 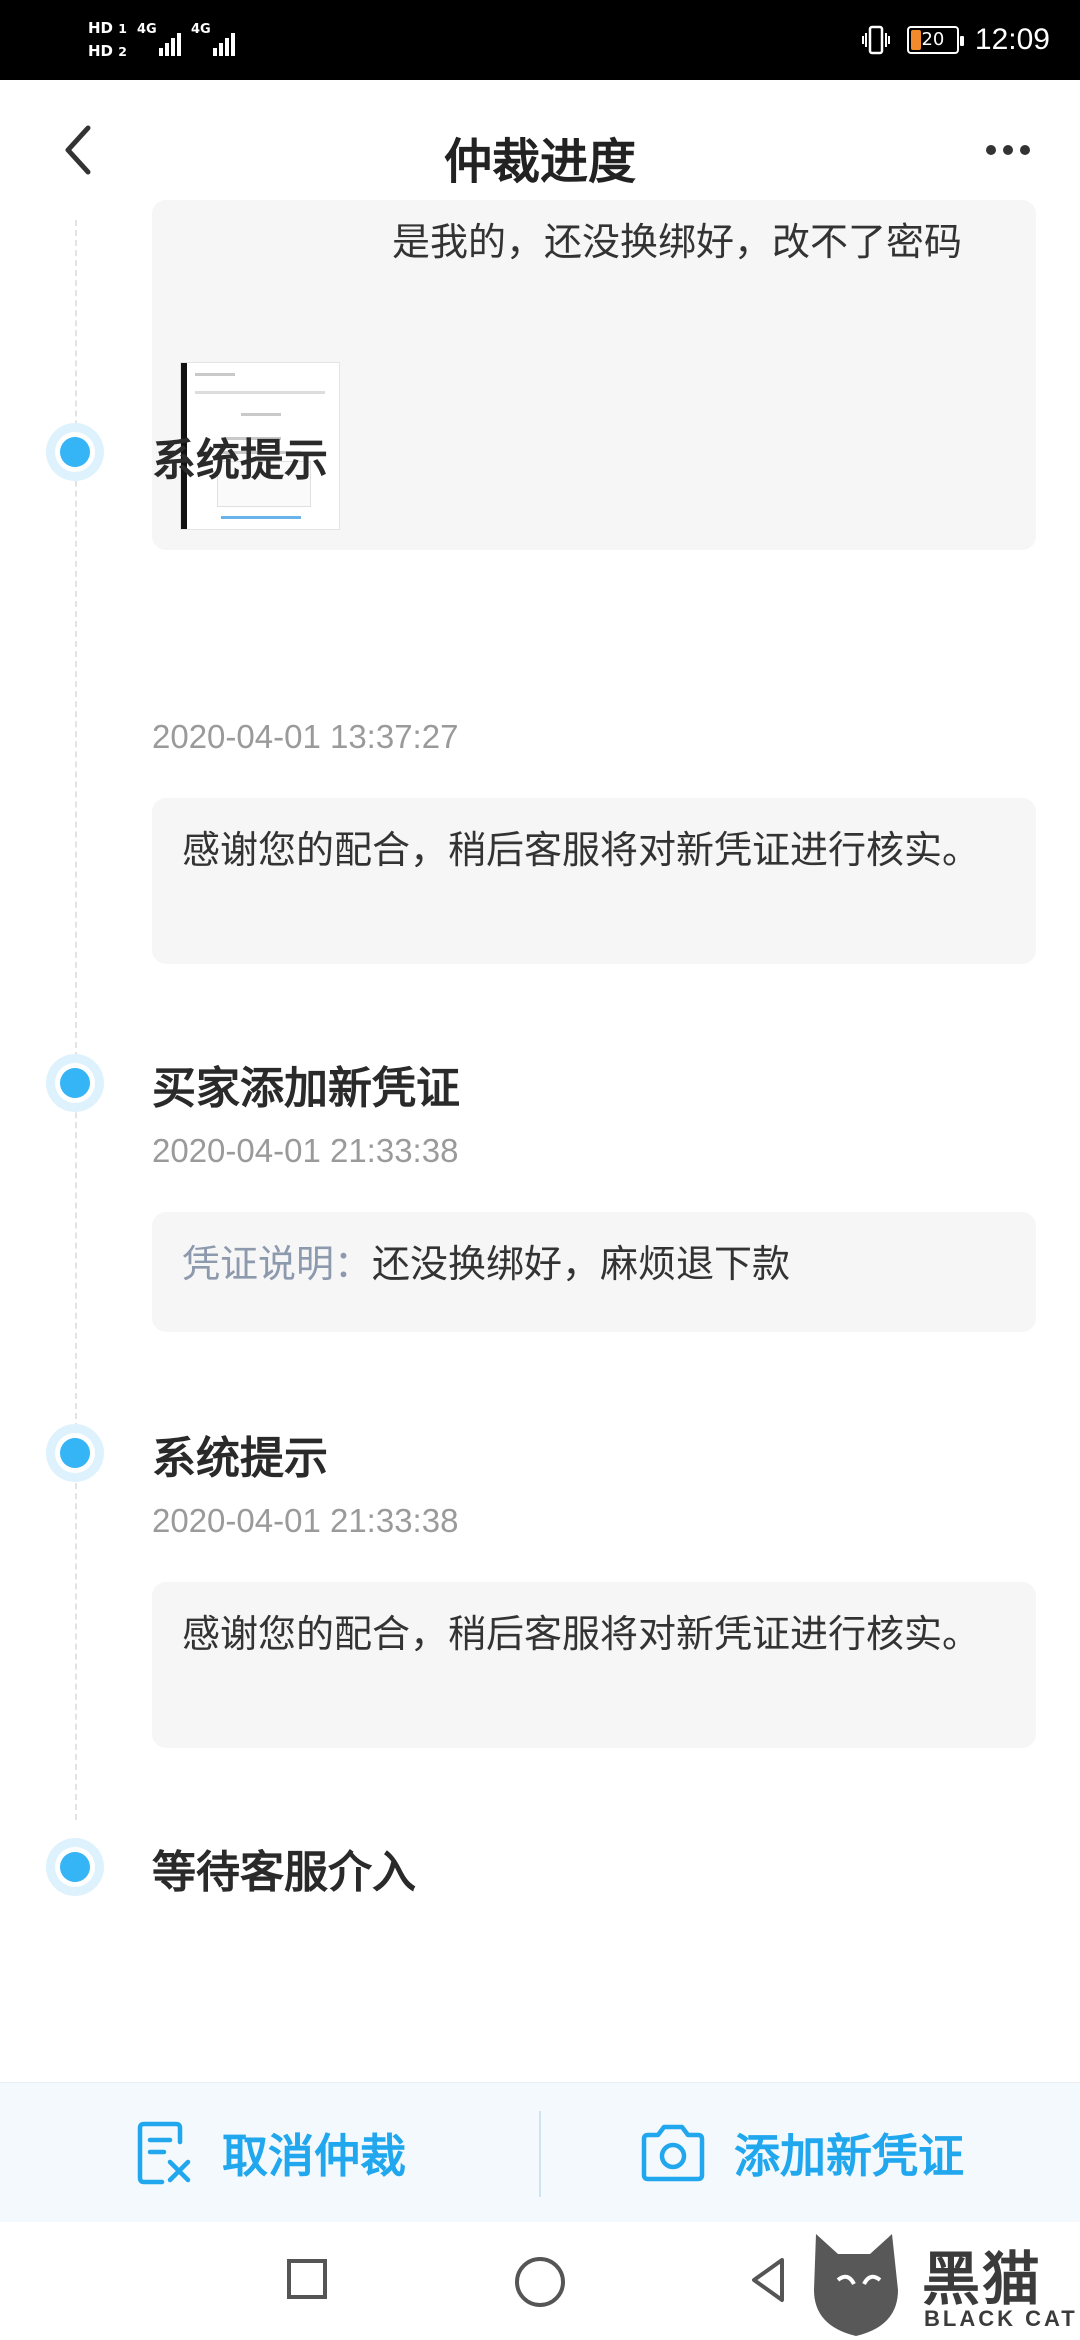 I want to click on sim2-label: HD 2, so click(x=107, y=51).